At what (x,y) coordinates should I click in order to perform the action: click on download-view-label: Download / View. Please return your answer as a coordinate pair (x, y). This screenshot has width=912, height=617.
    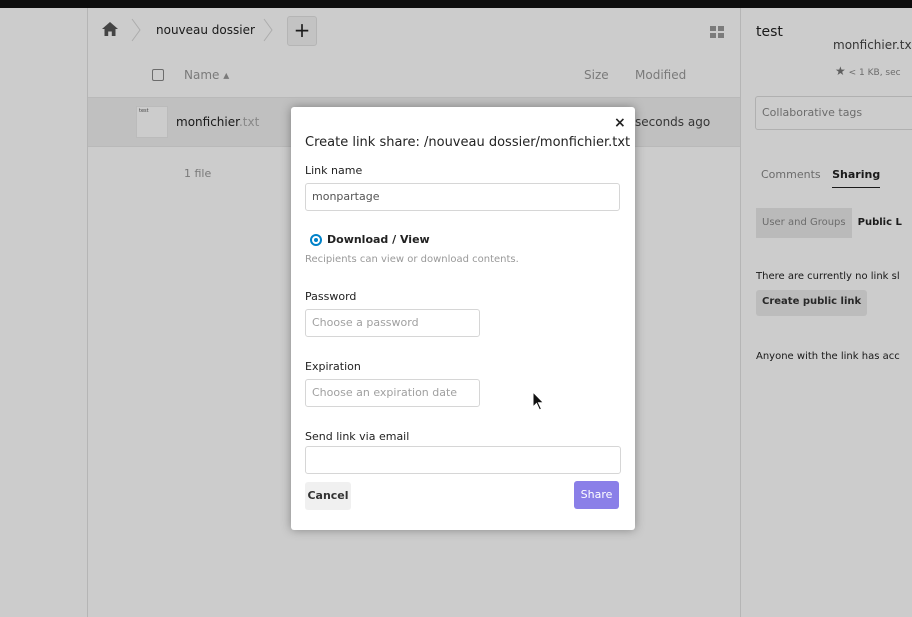
    Looking at the image, I should click on (378, 239).